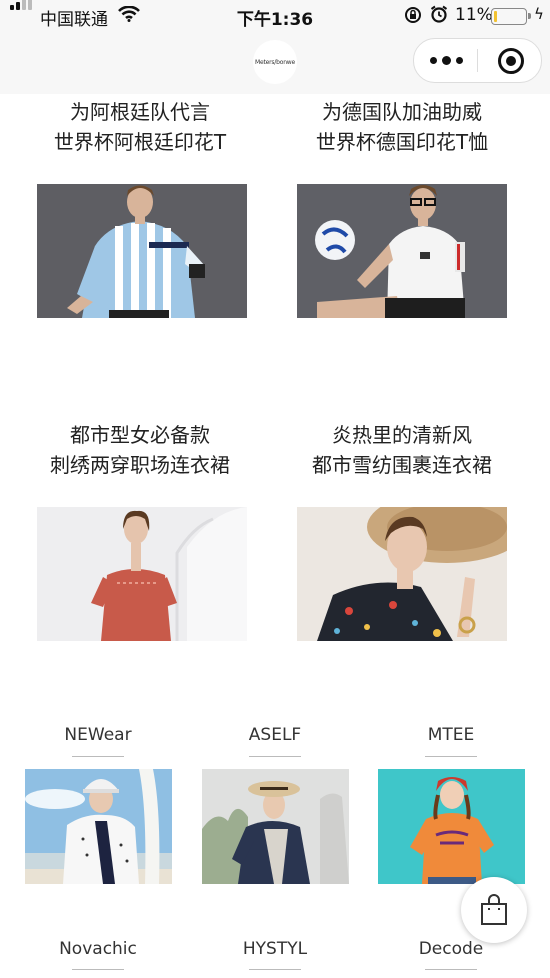  I want to click on status-bar: 中国联通 下午1:36 11% ϟ, so click(275, 15).